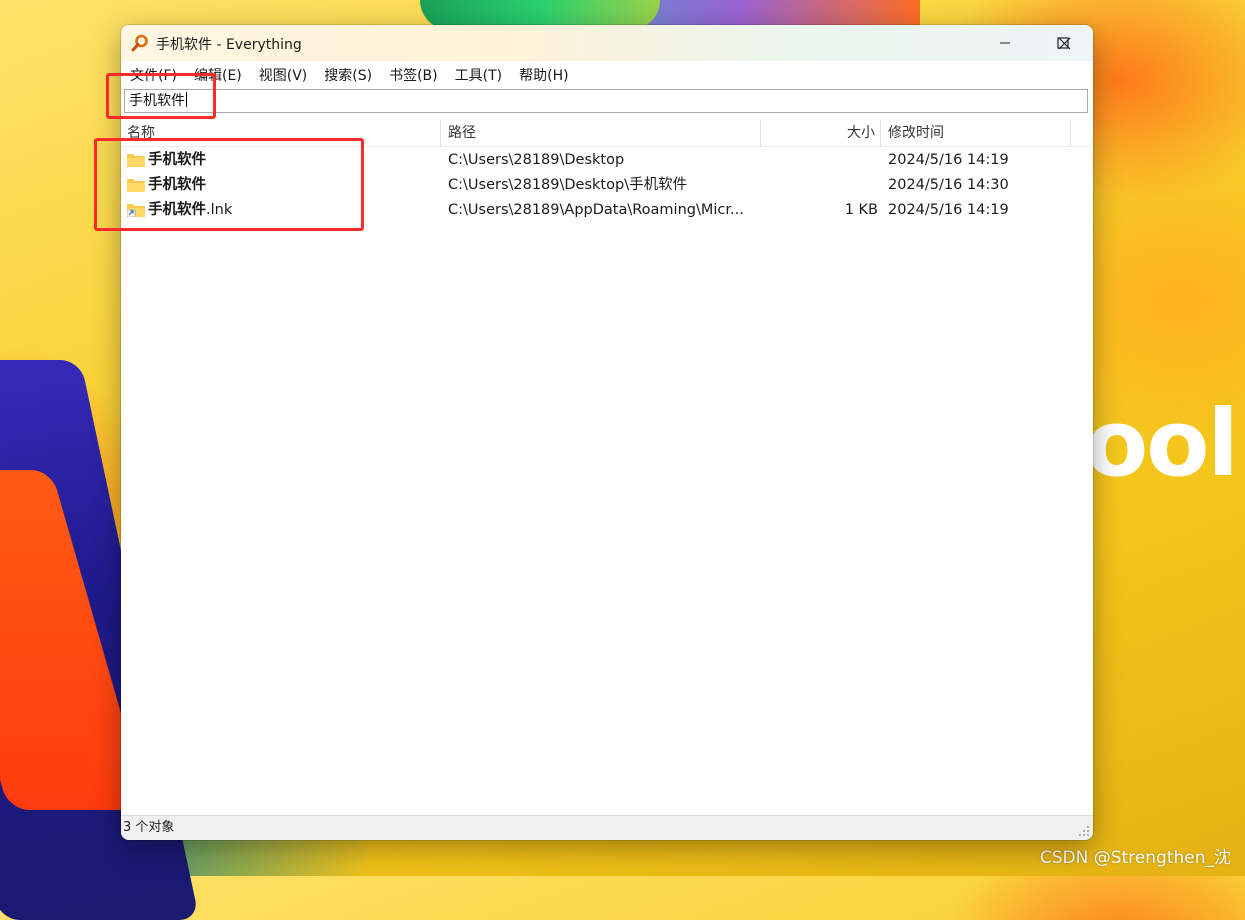 The image size is (1245, 920). Describe the element at coordinates (818, 133) in the screenshot. I see `column-header-size: 大小` at that location.